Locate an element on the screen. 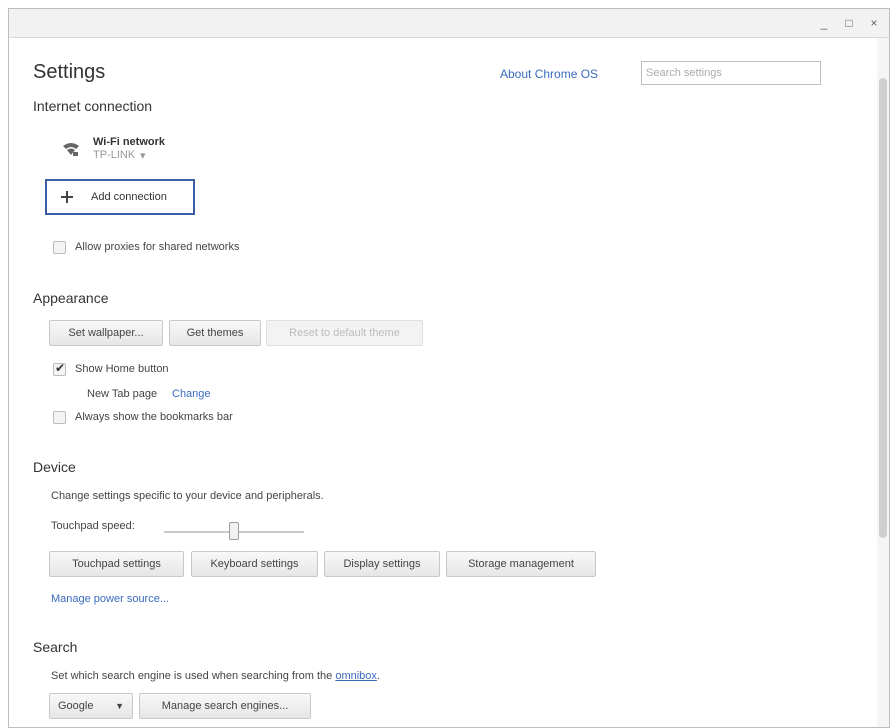 The image size is (895, 728). search-engine-select: Google ▼ is located at coordinates (91, 706).